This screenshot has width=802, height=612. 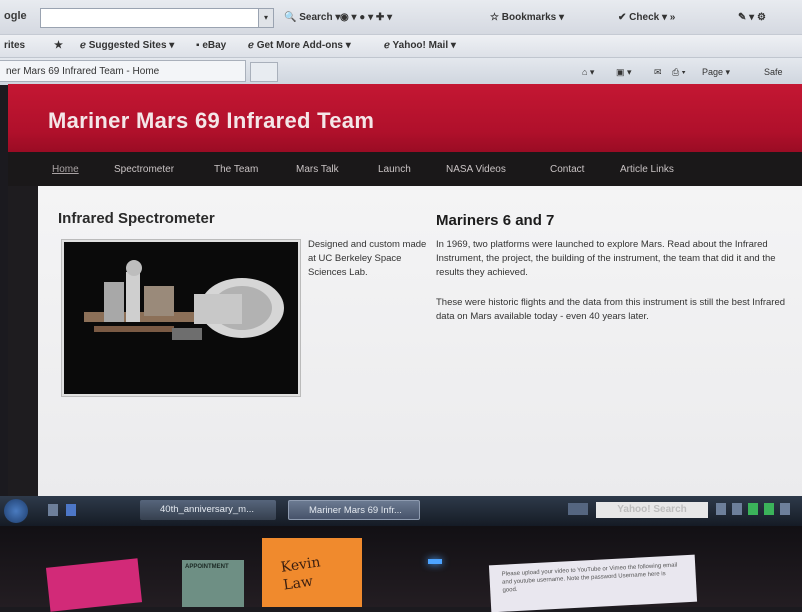 What do you see at coordinates (588, 72) in the screenshot?
I see `home-icon: ⌂ ▾` at bounding box center [588, 72].